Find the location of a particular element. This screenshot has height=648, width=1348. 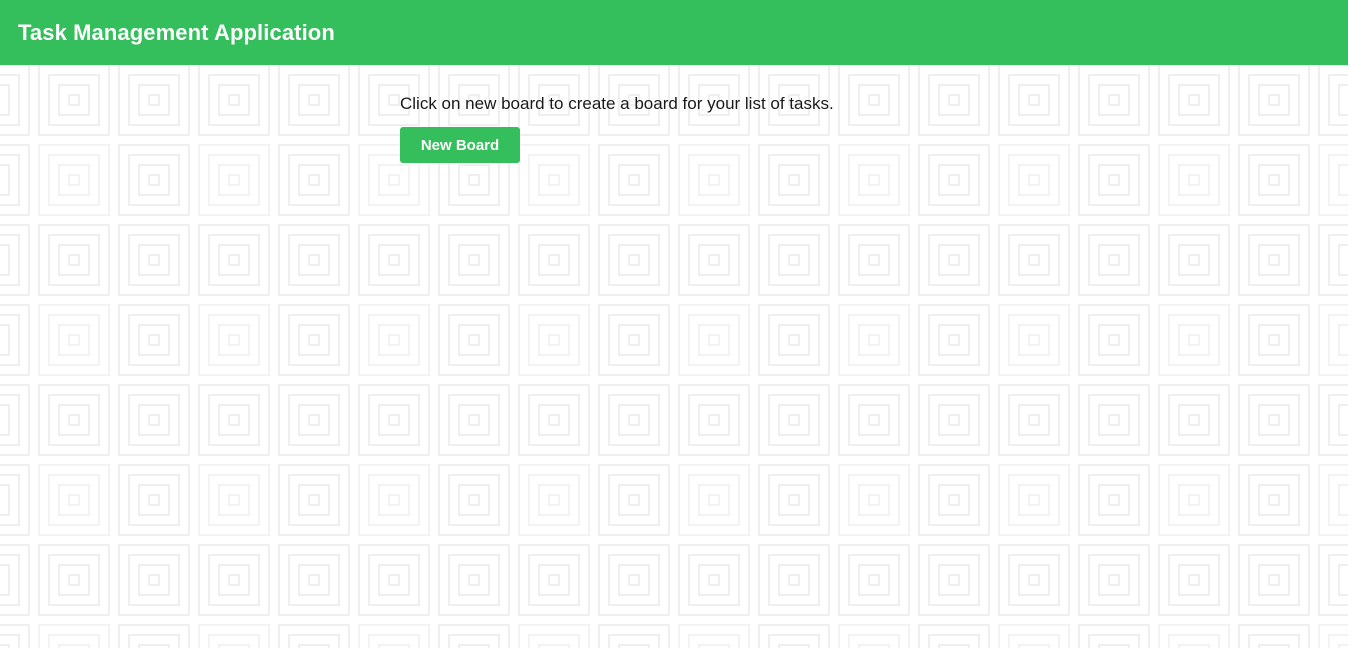

app-title: Task Management Application is located at coordinates (176, 32).